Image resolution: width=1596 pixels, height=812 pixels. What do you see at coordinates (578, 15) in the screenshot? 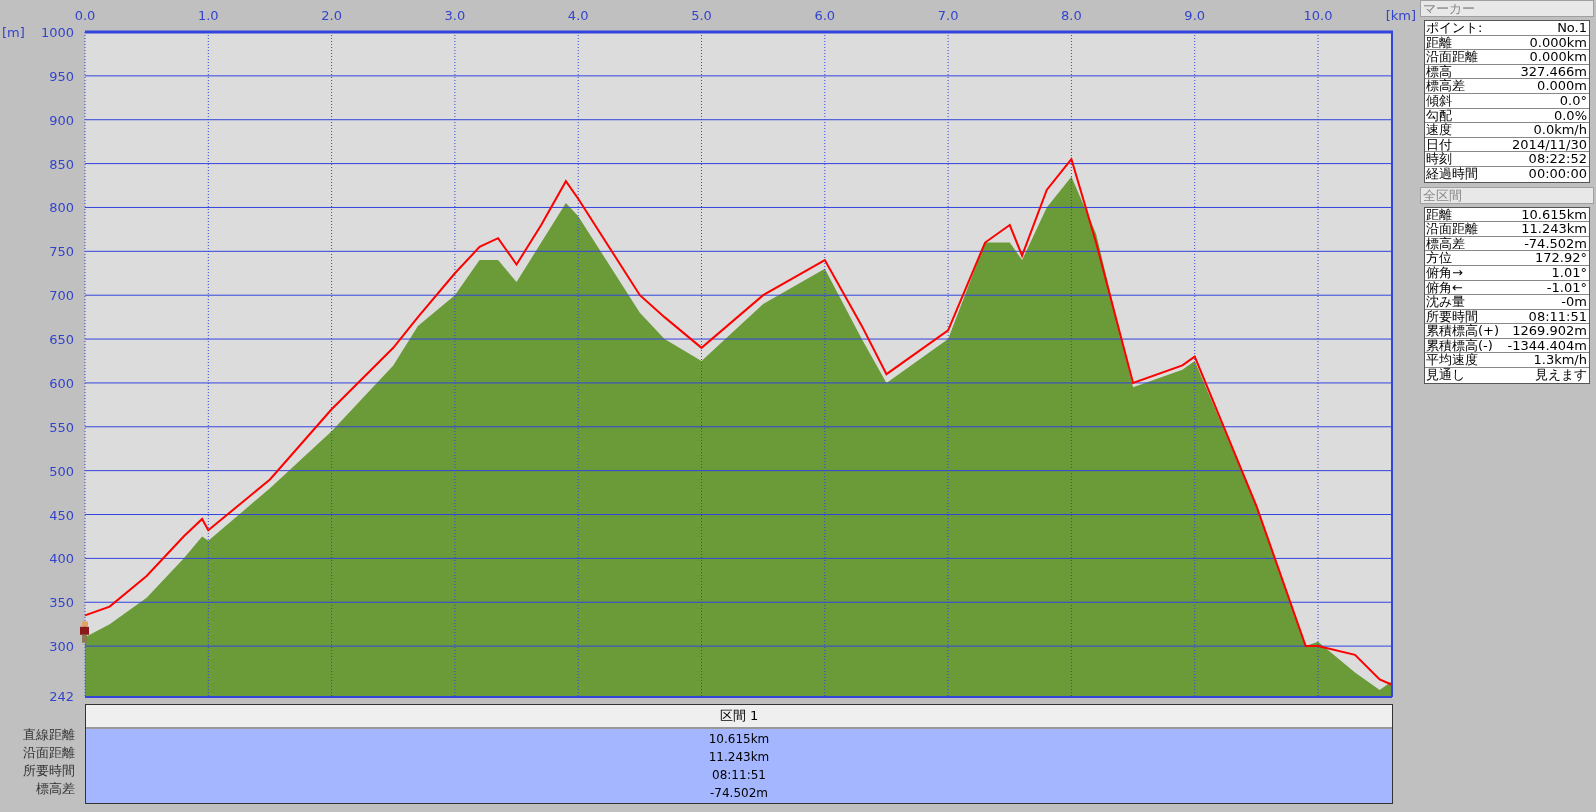
I see `x-tick-label: 4.0` at bounding box center [578, 15].